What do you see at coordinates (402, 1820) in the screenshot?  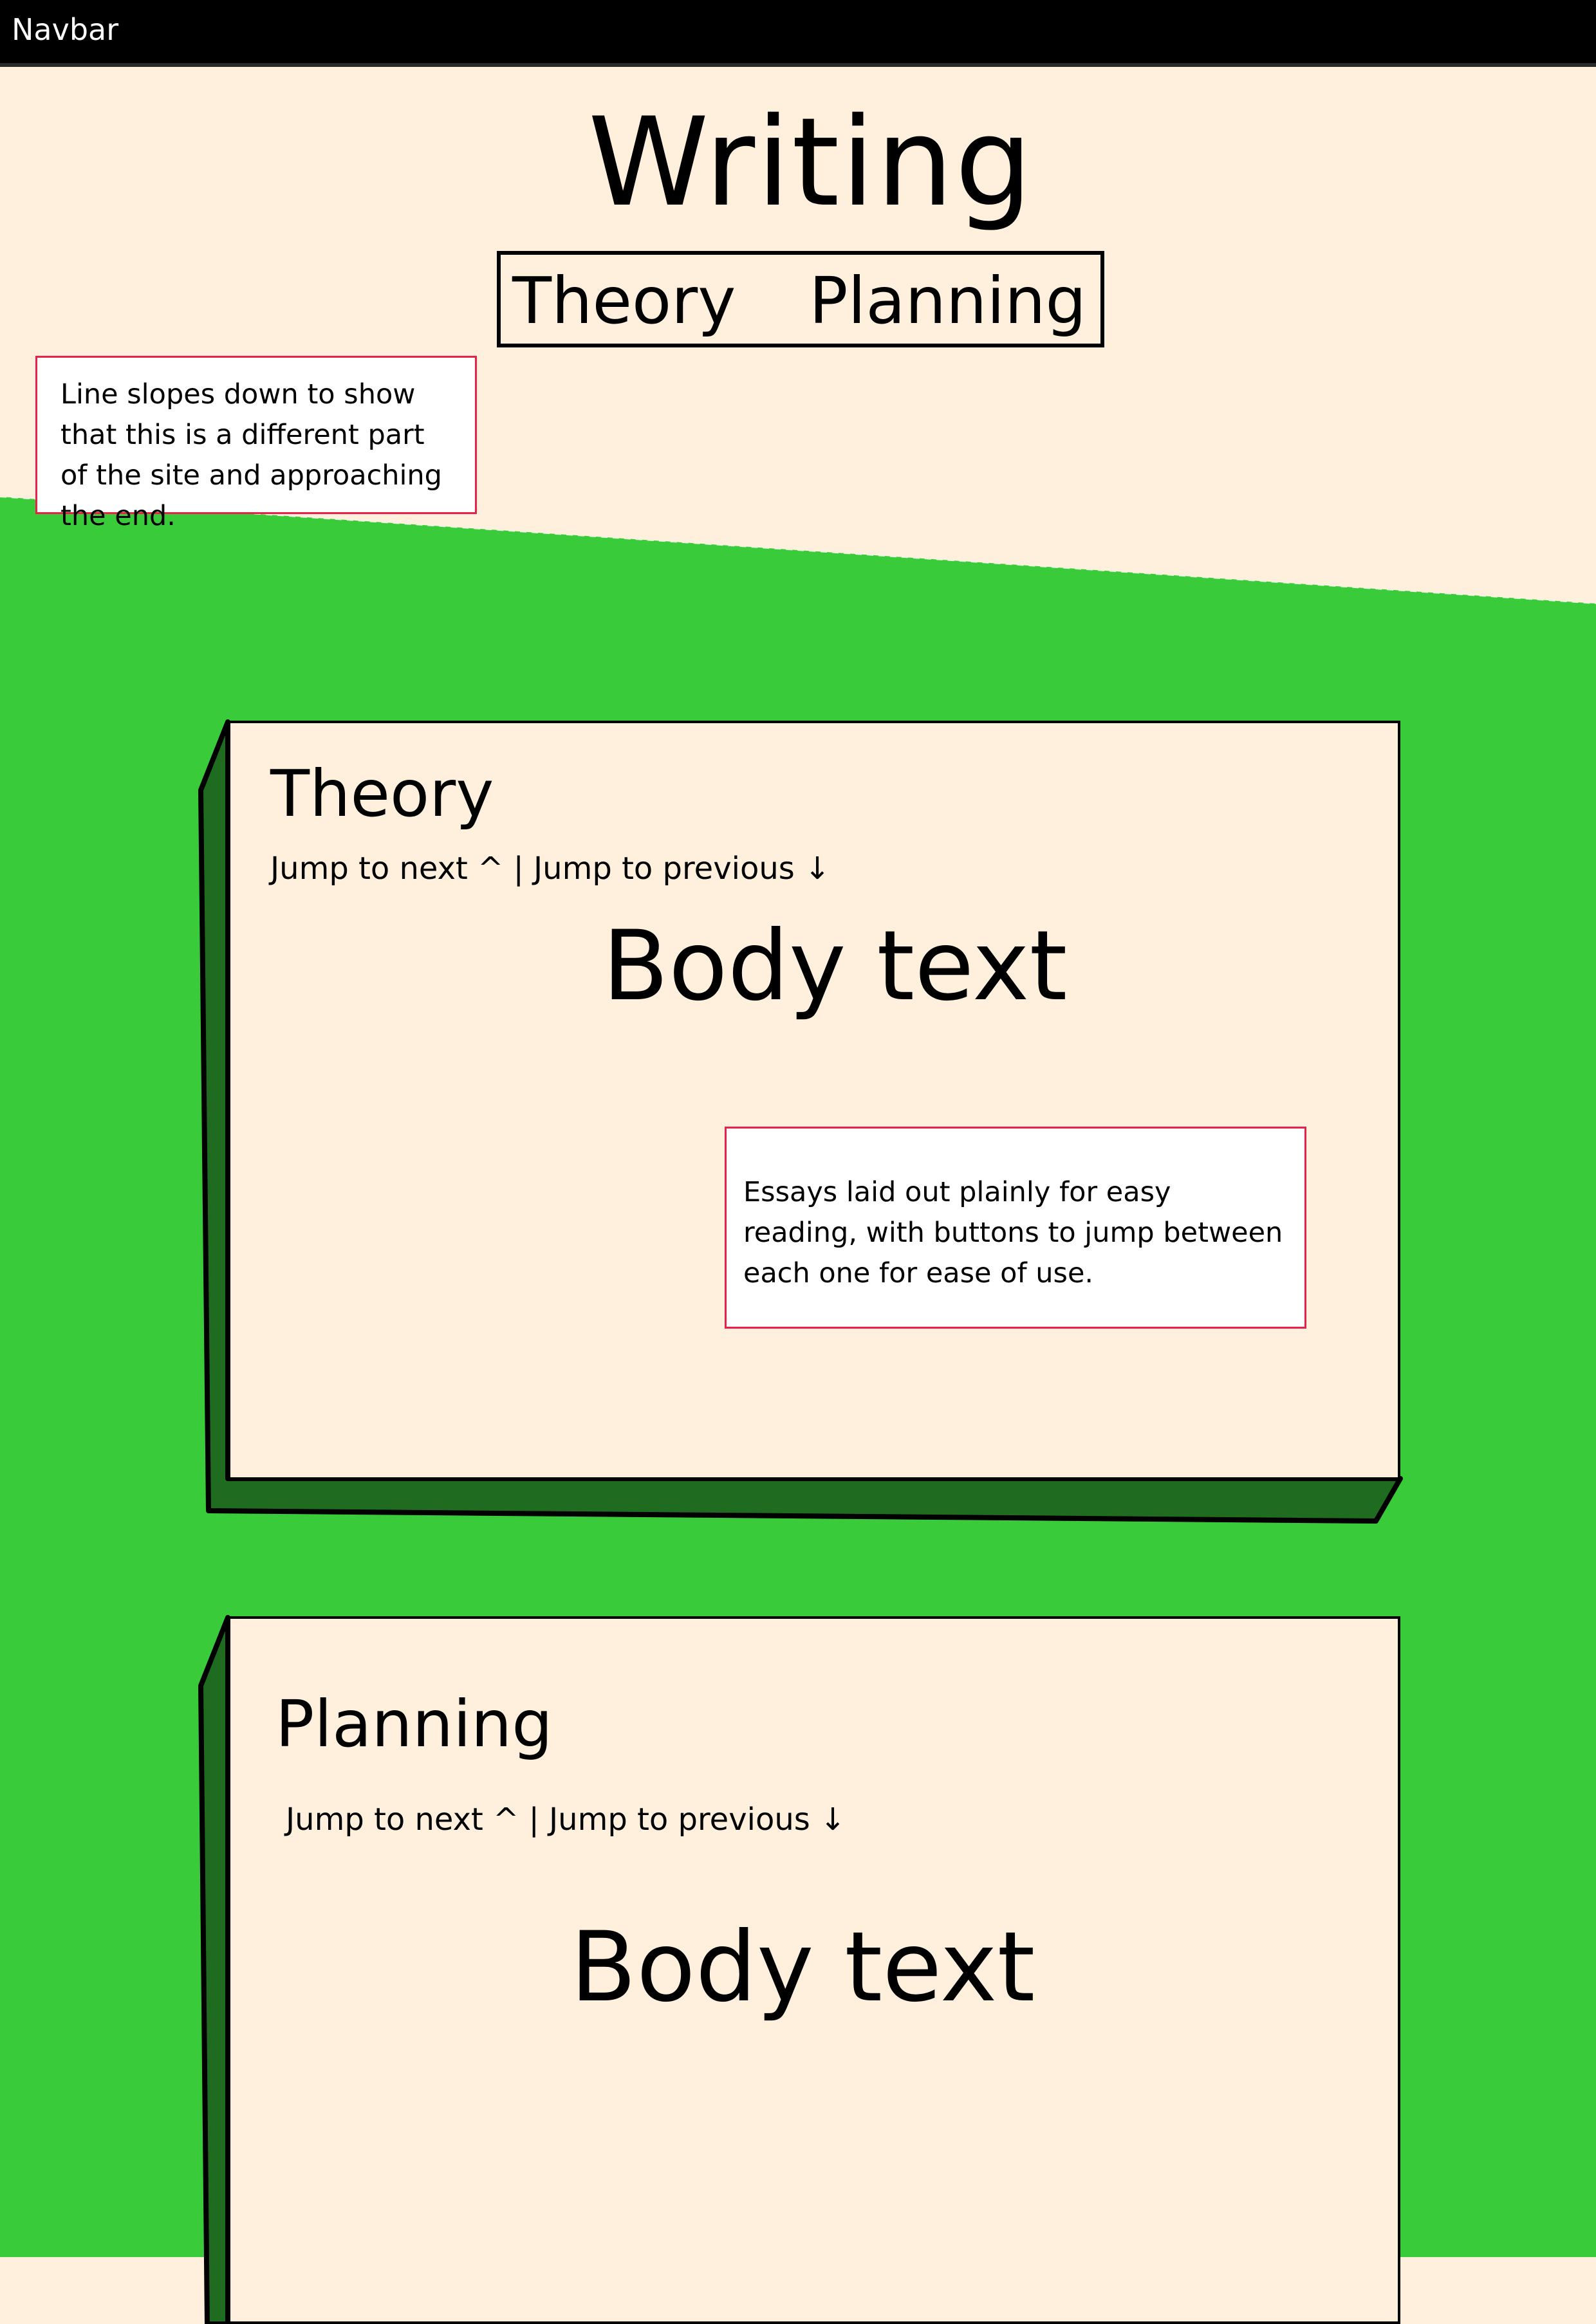 I see `planning-jump-next-link: Jump to next ^` at bounding box center [402, 1820].